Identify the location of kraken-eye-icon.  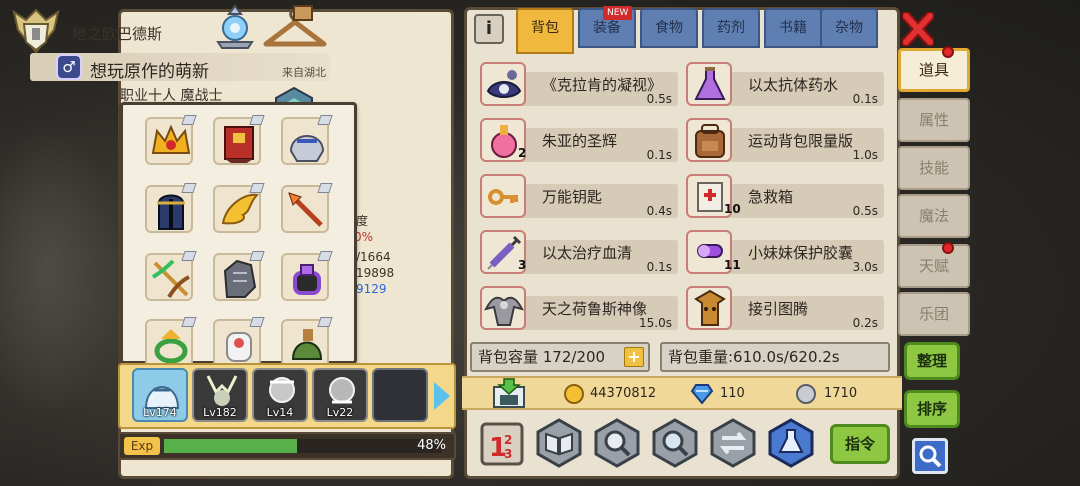
(504, 84).